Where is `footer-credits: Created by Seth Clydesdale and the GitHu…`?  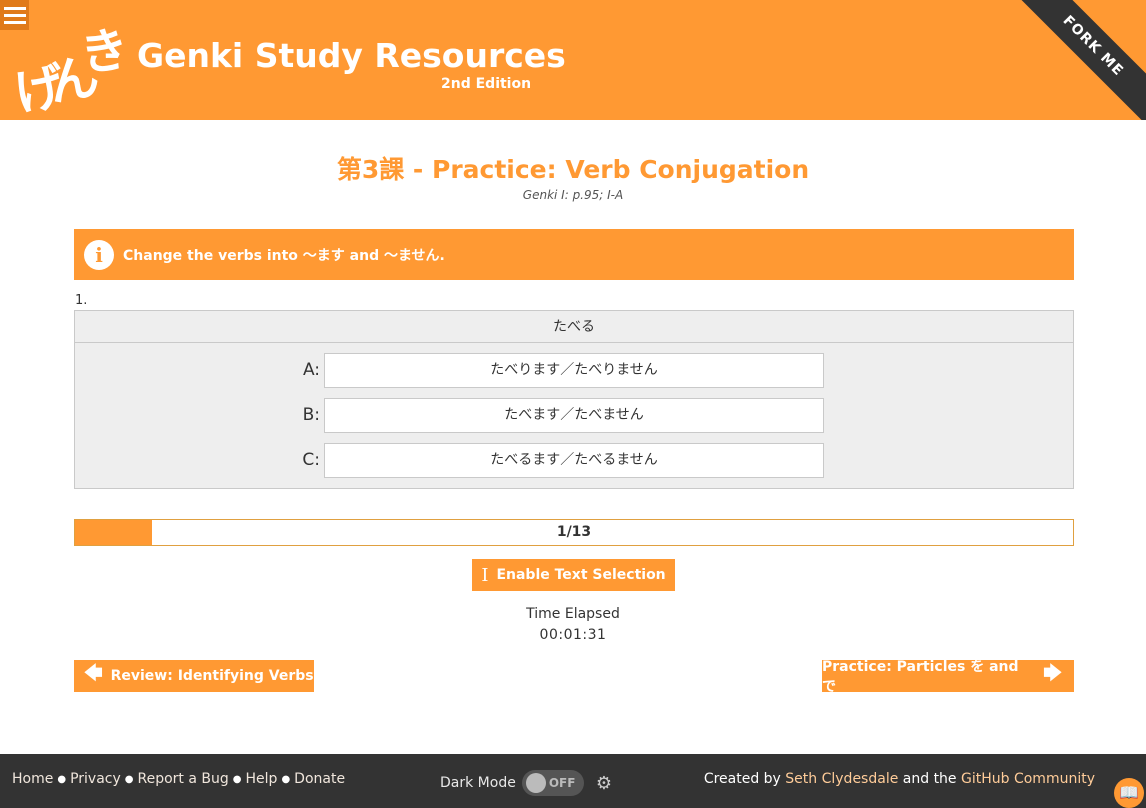 footer-credits: Created by Seth Clydesdale and the GitHu… is located at coordinates (899, 779).